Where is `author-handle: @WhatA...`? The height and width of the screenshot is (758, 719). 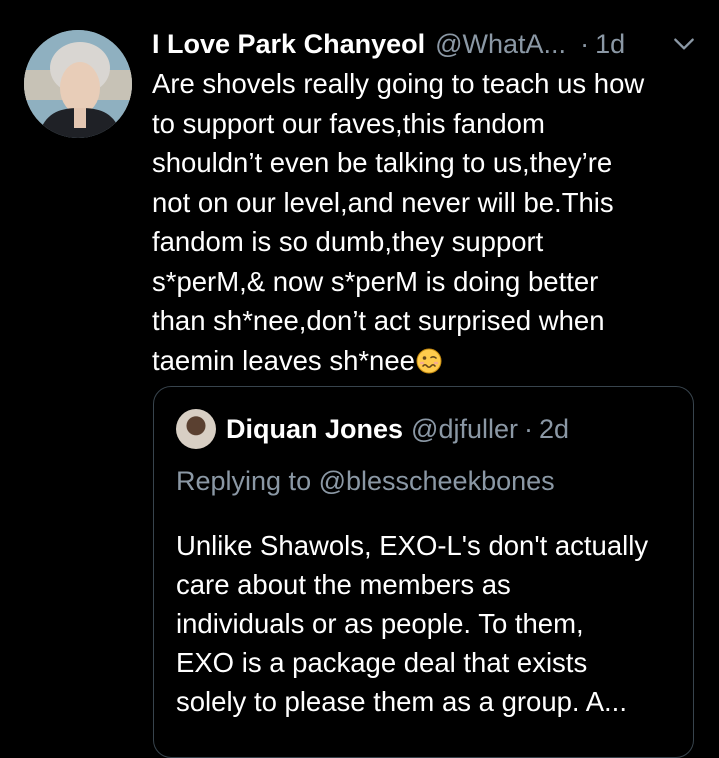
author-handle: @WhatA... is located at coordinates (500, 44).